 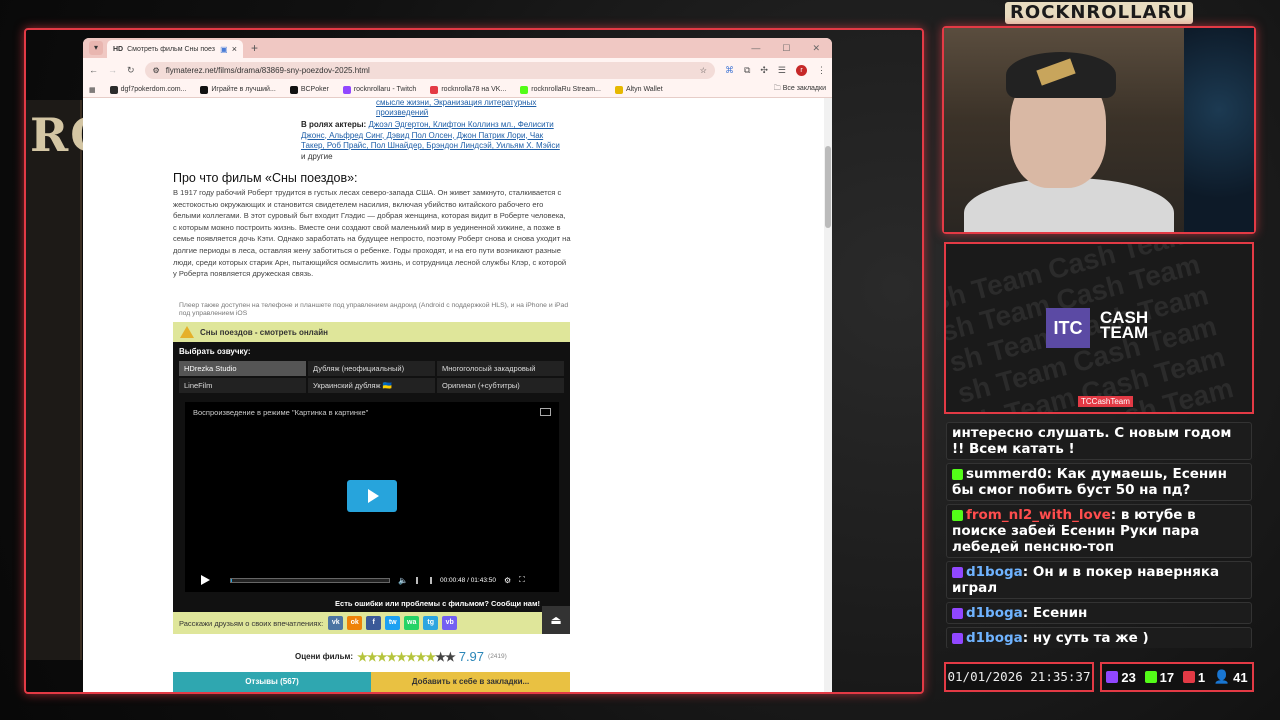 What do you see at coordinates (224, 49) in the screenshot?
I see `pip-icon: ▣` at bounding box center [224, 49].